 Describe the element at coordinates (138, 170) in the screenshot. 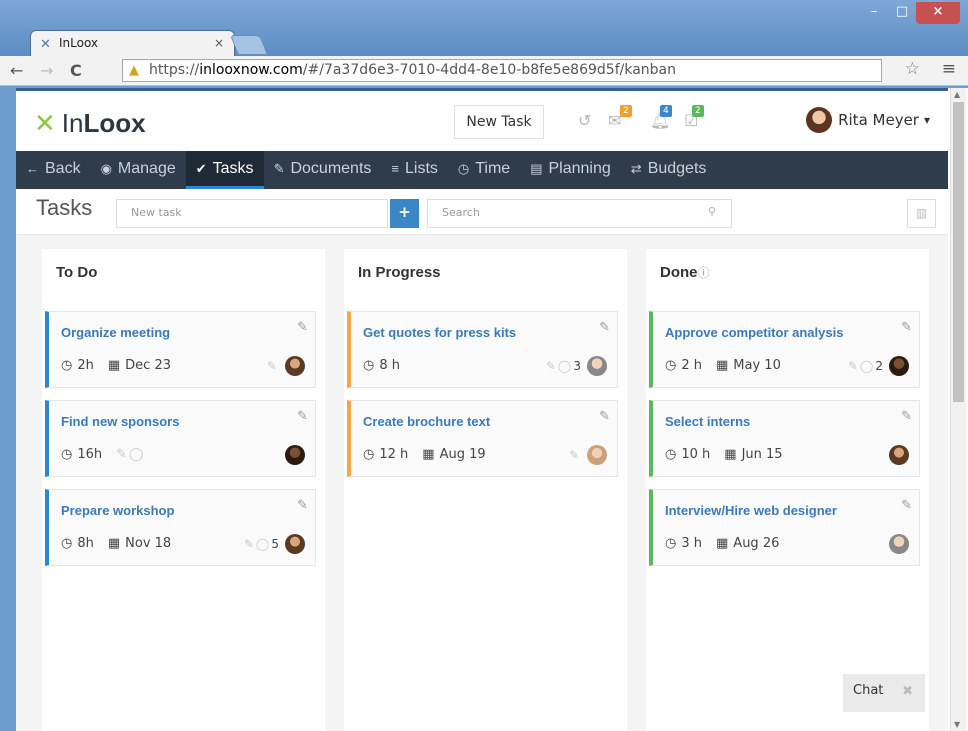

I see `nav-manage: ◉ Manage` at that location.